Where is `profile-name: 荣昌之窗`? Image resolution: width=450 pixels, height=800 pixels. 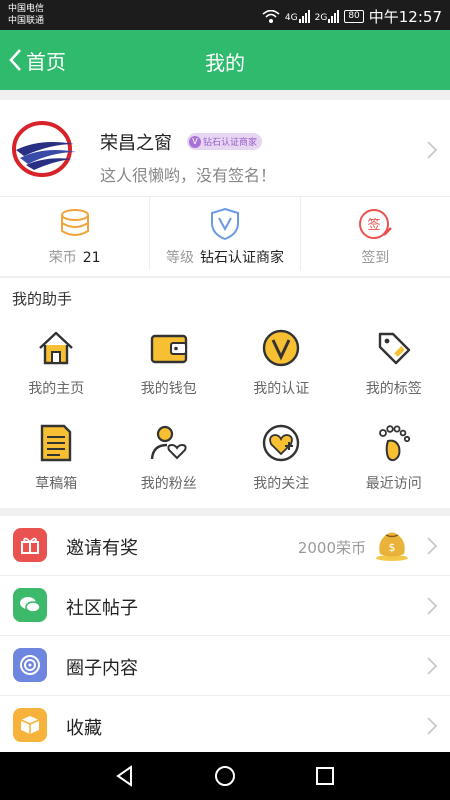
profile-name: 荣昌之窗 is located at coordinates (136, 143).